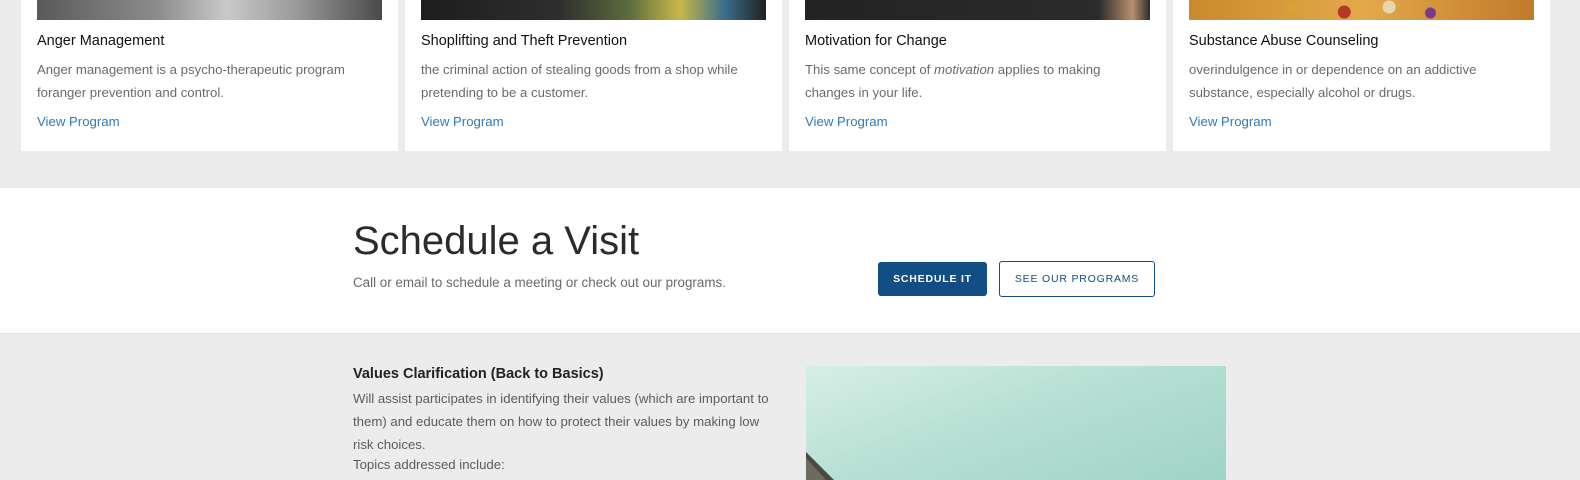  Describe the element at coordinates (1077, 279) in the screenshot. I see `see-our-programs-button: SEE OUR PROGRAMS` at that location.